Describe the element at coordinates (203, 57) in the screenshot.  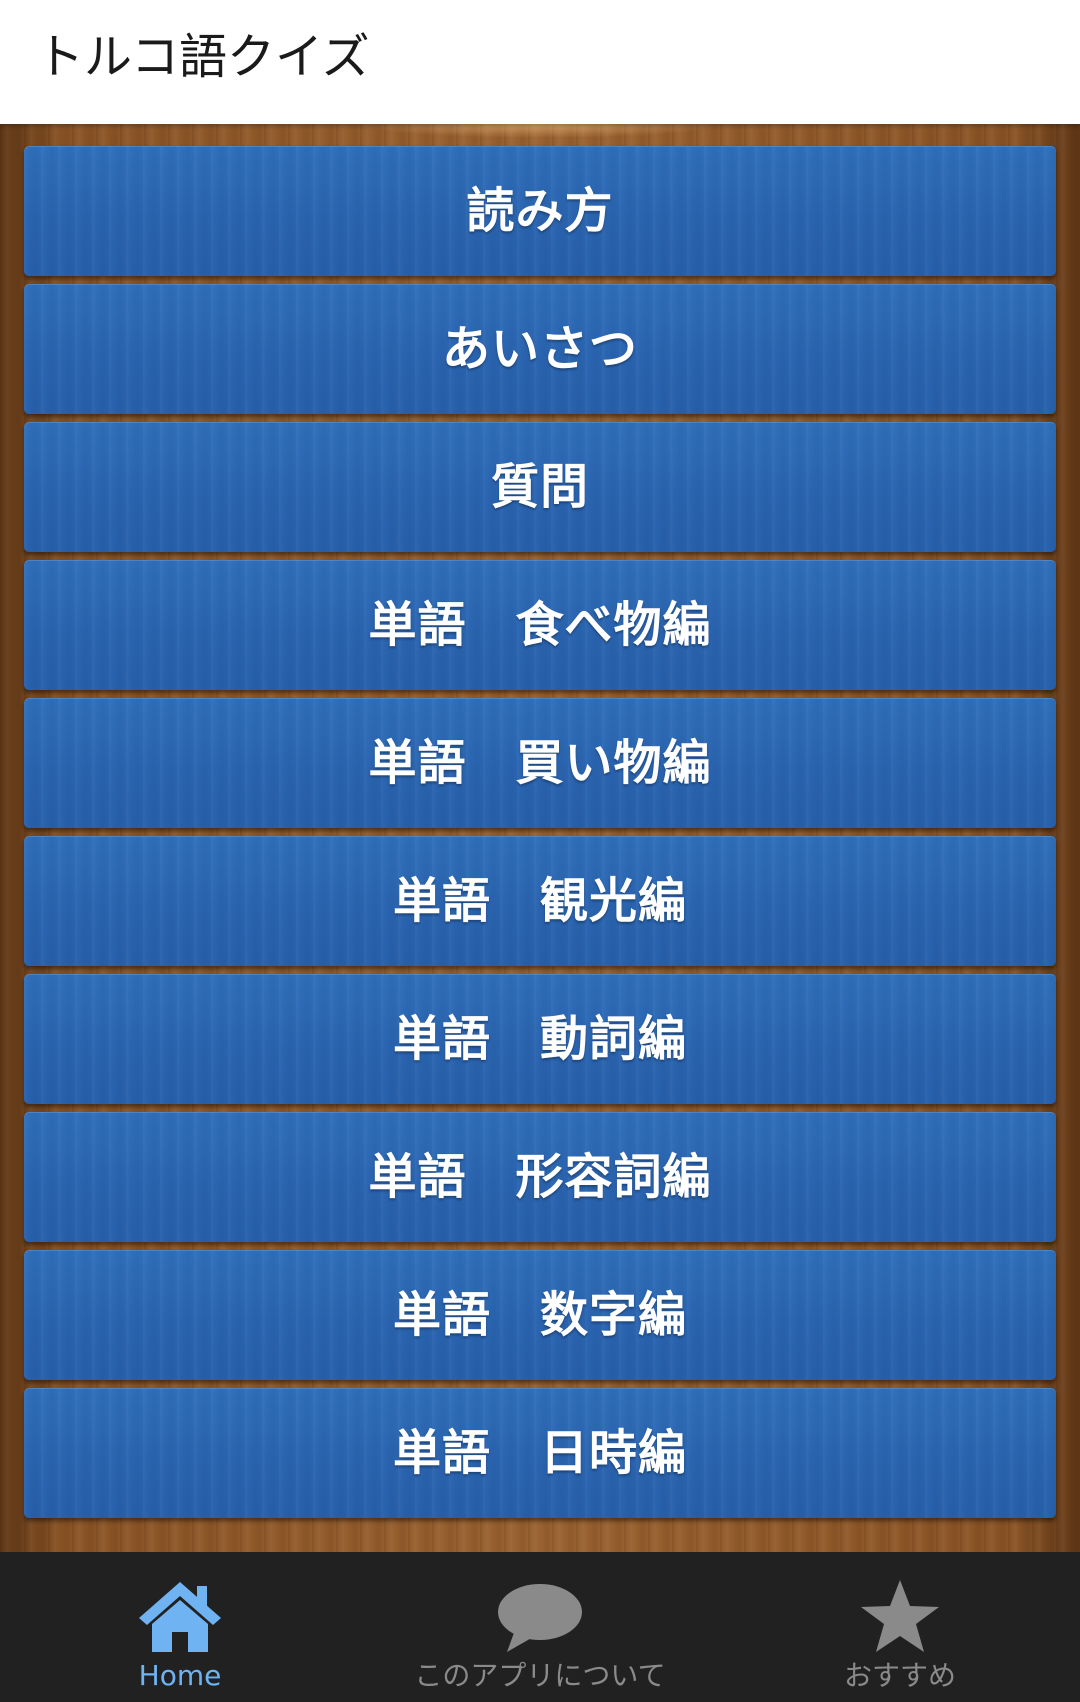
I see `app-title: トルコ語クイズ` at that location.